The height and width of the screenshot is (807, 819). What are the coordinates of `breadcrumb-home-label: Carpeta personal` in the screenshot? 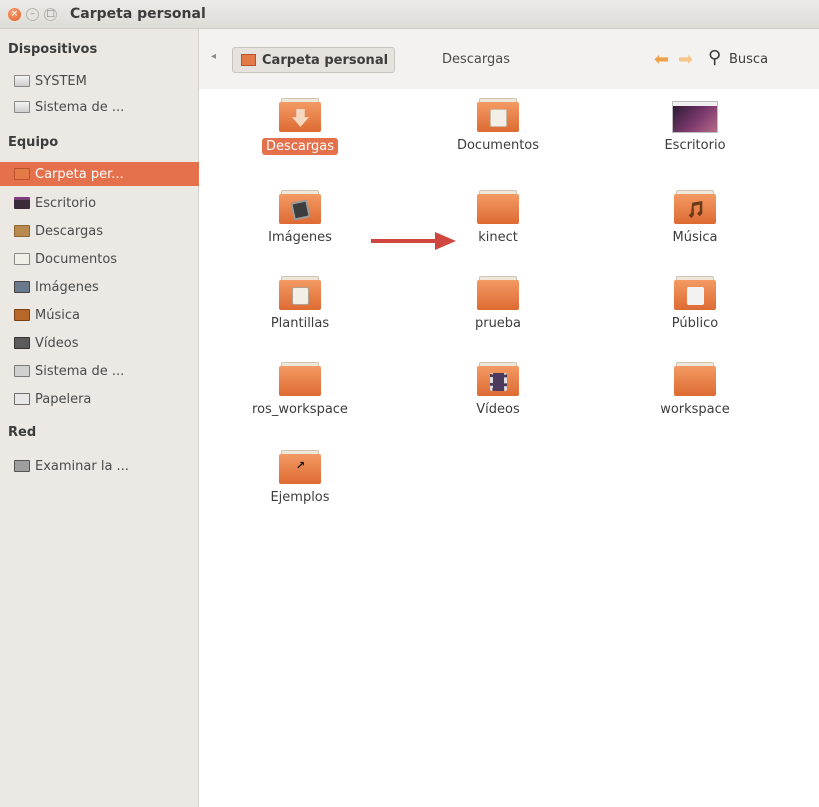 It's located at (325, 60).